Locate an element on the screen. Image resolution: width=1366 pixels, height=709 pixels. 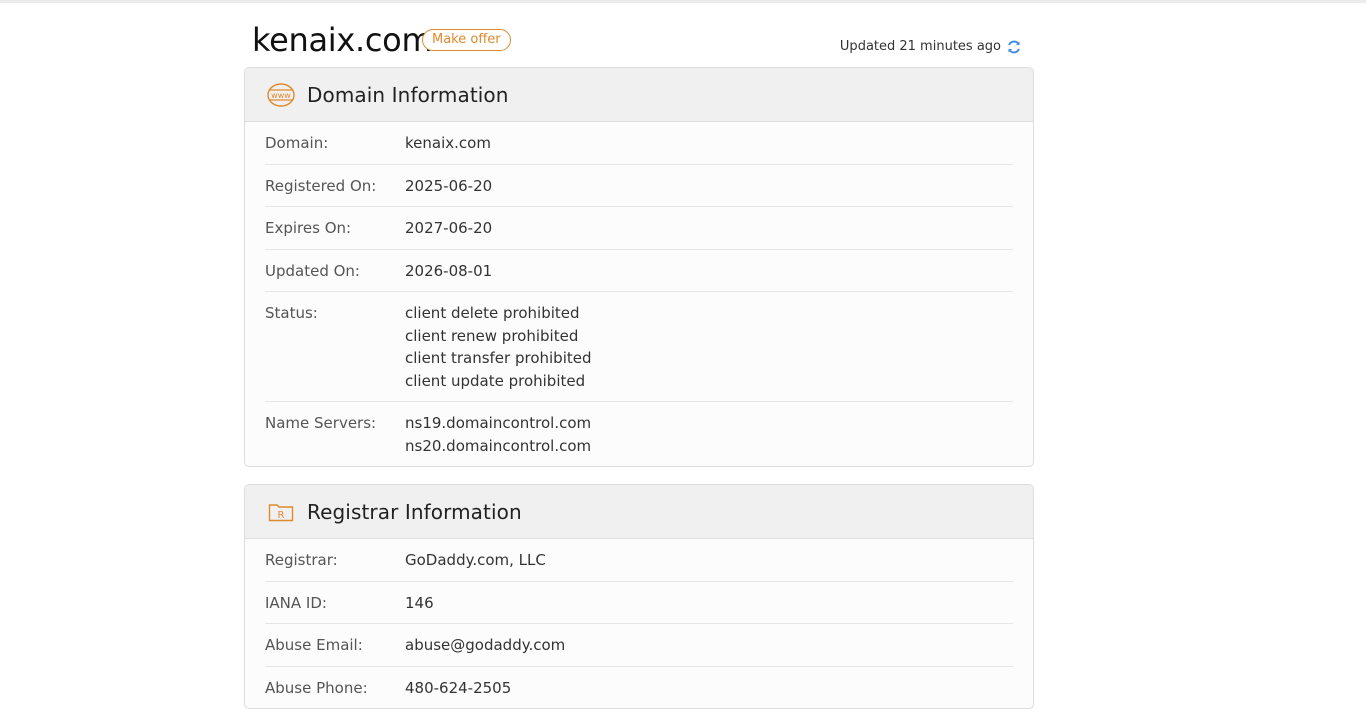
updated-text: Updated 21 minutes ago is located at coordinates (920, 46).